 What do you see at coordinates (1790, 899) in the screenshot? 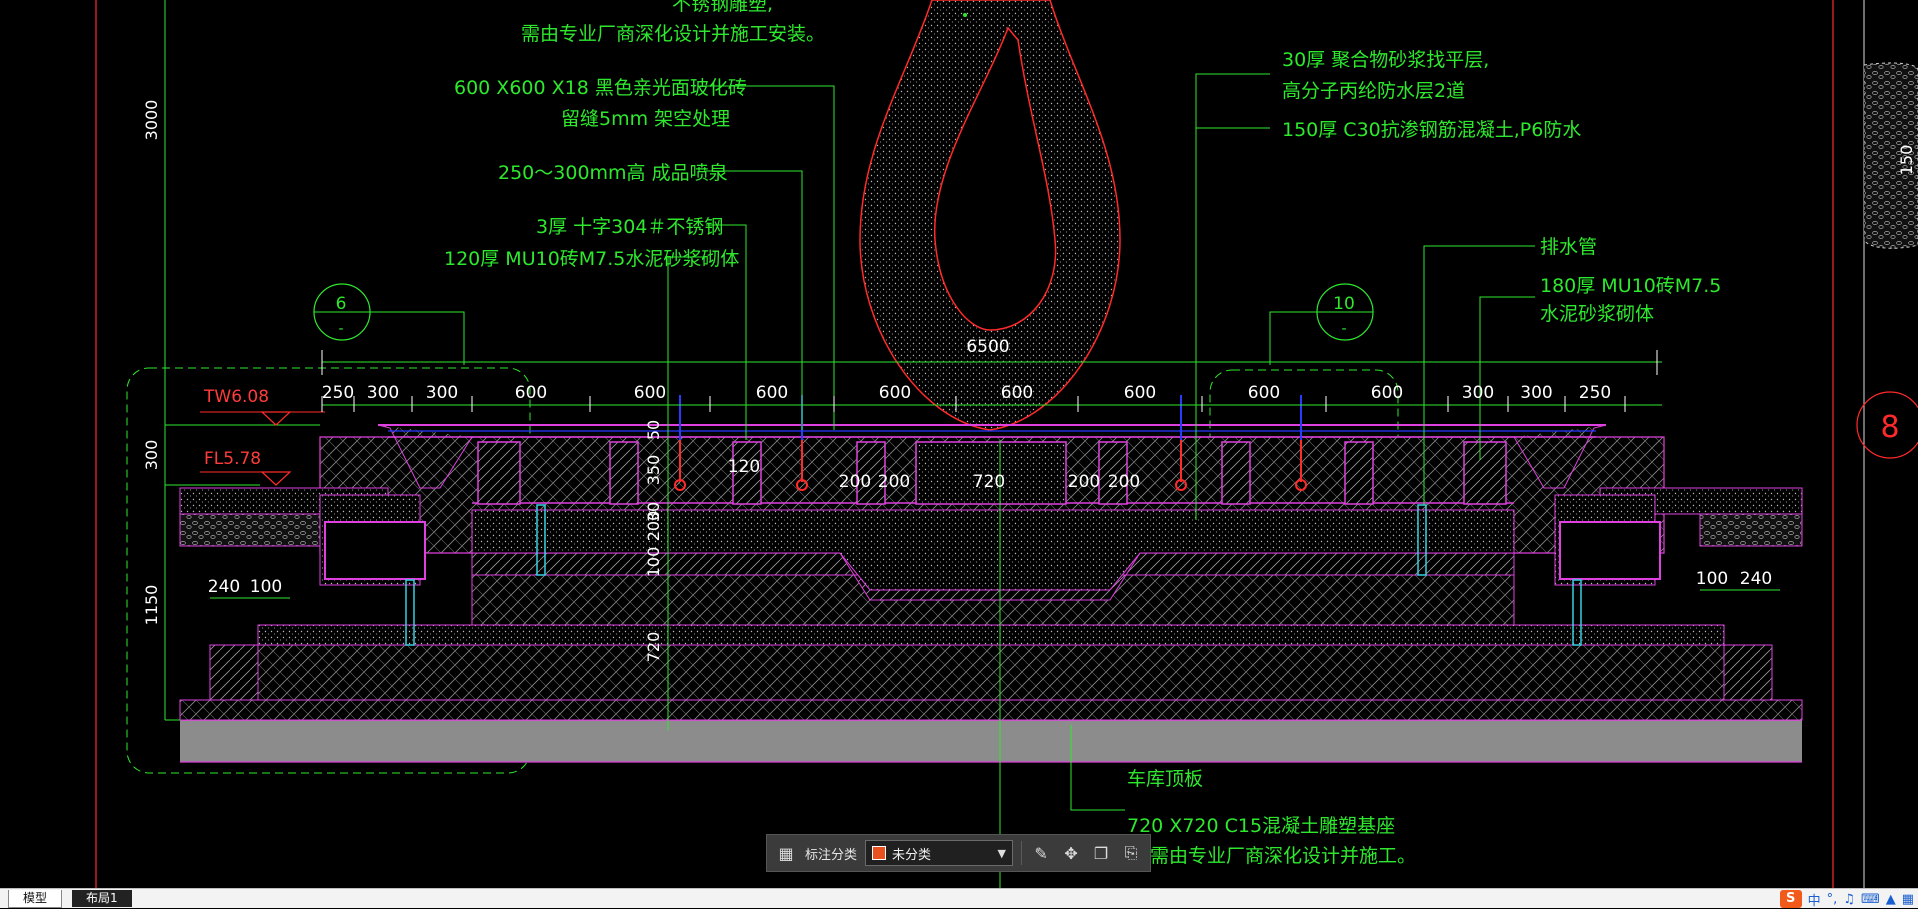
I see `ime-logo: S` at bounding box center [1790, 899].